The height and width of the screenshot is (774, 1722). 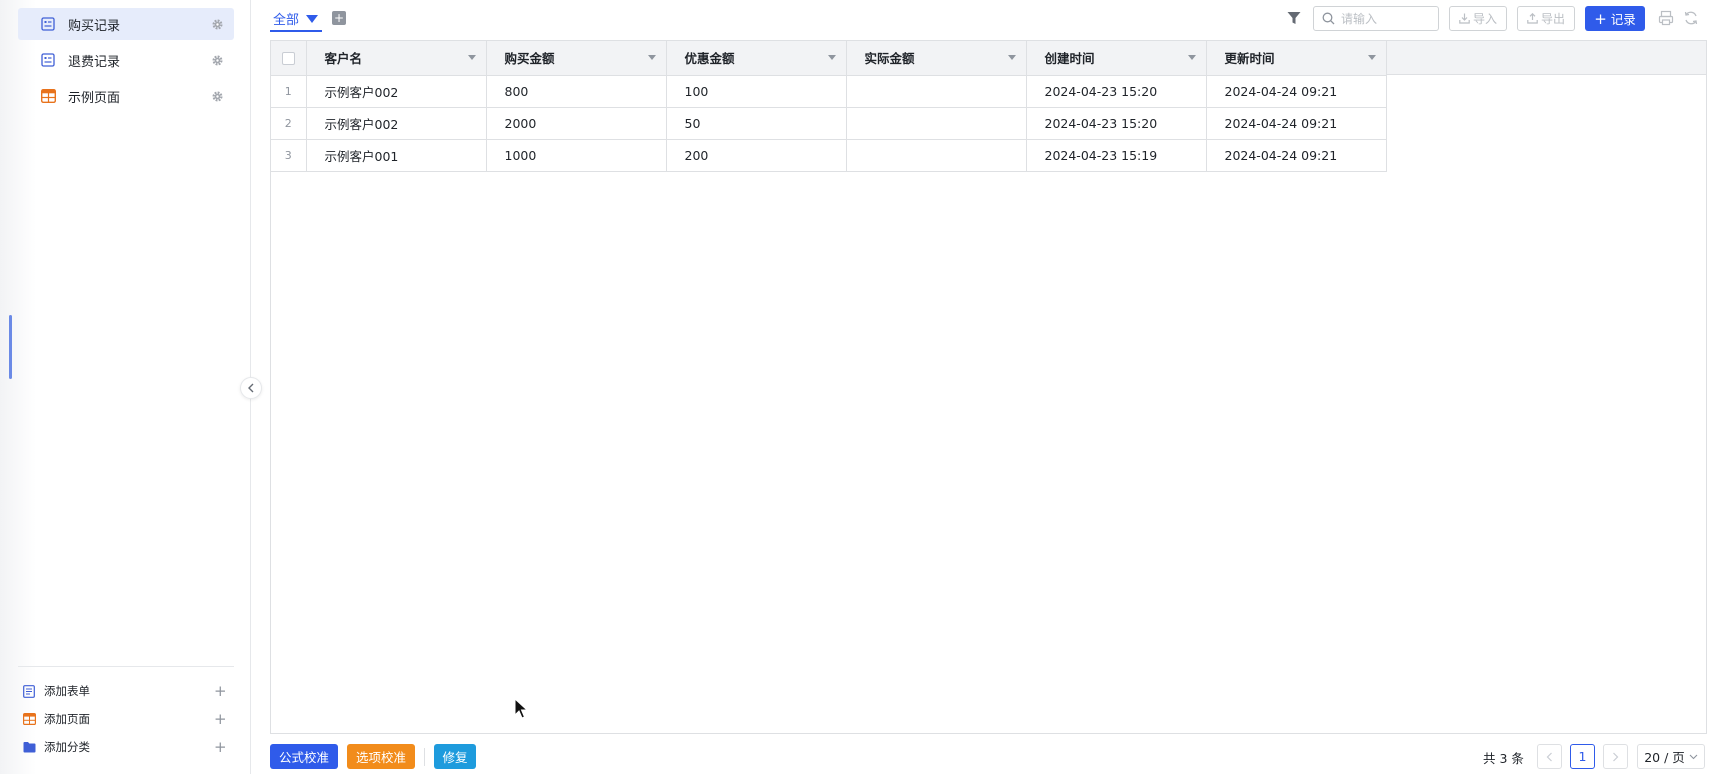 I want to click on add-form-item: 添加表单 +, so click(x=126, y=691).